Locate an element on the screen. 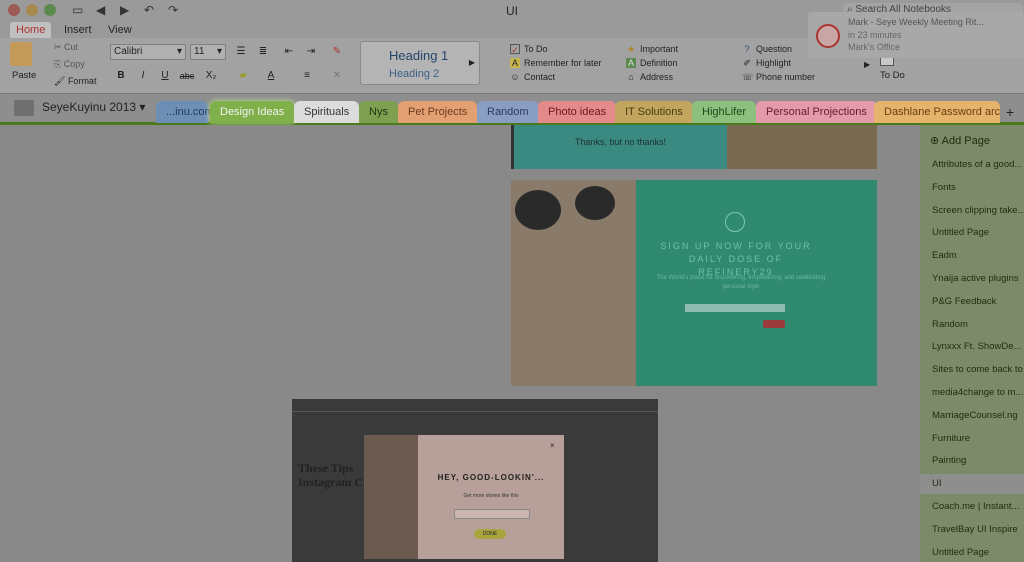 The image size is (1024, 562). page-item: Painting is located at coordinates (978, 460).